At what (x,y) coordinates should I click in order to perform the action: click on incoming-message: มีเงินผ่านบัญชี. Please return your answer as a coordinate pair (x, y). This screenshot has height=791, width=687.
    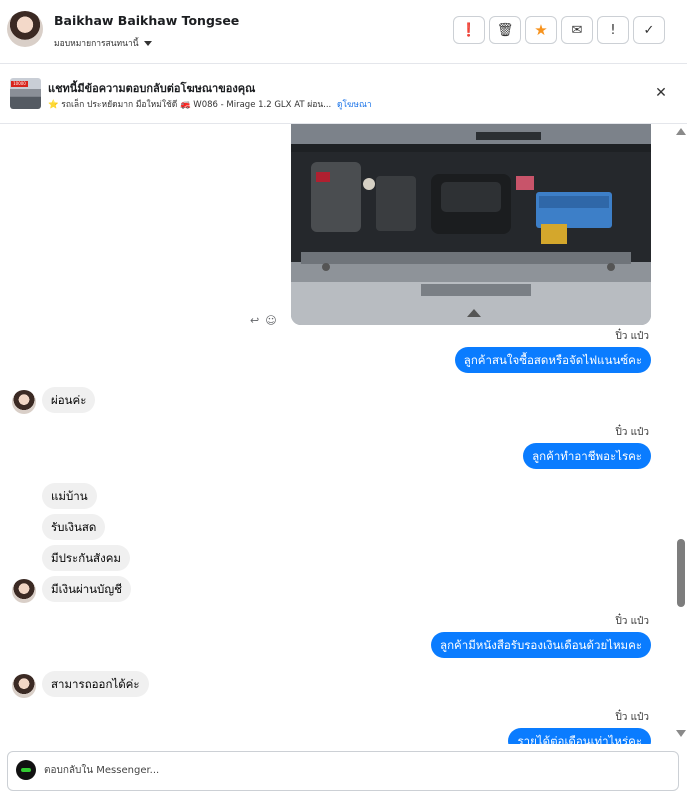
    Looking at the image, I should click on (86, 589).